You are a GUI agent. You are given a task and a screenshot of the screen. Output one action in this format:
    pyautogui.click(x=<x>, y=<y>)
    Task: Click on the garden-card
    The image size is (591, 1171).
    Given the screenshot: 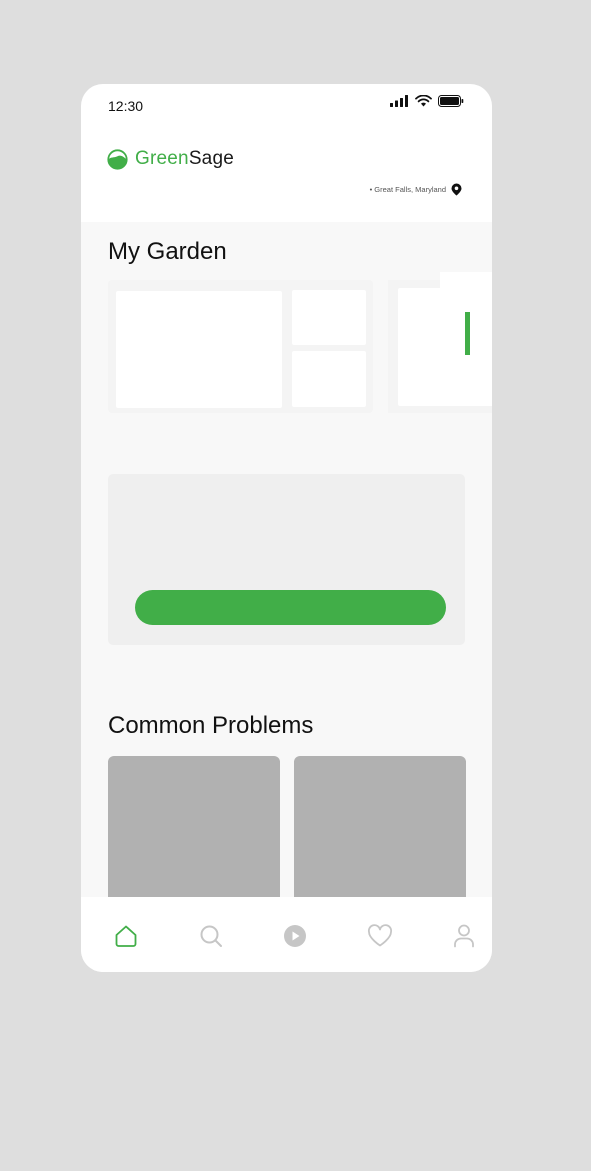 What is the action you would take?
    pyautogui.click(x=240, y=346)
    